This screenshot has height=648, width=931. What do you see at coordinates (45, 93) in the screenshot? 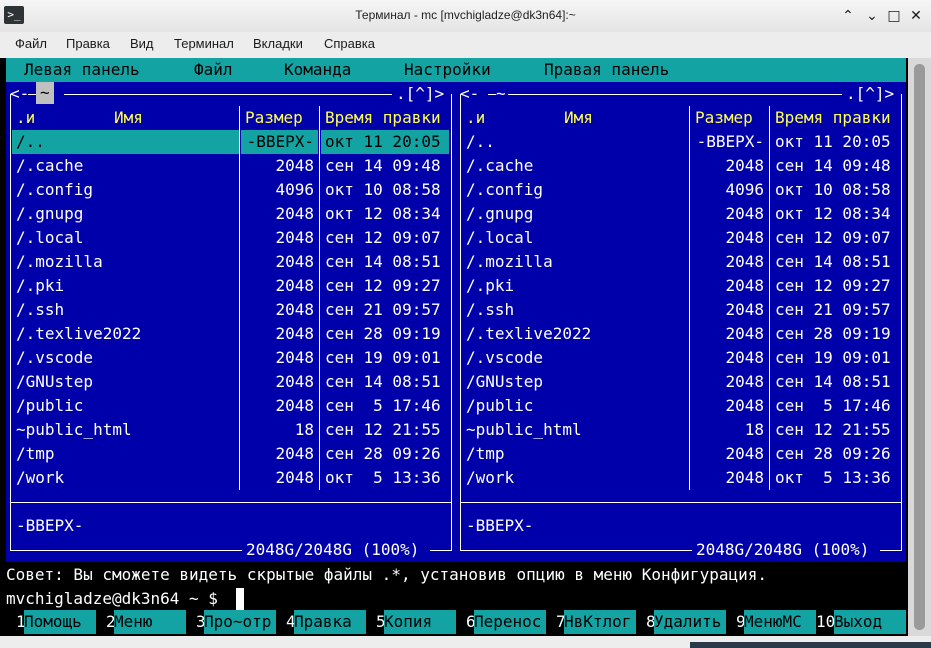
I see `left-panel-path: ~` at bounding box center [45, 93].